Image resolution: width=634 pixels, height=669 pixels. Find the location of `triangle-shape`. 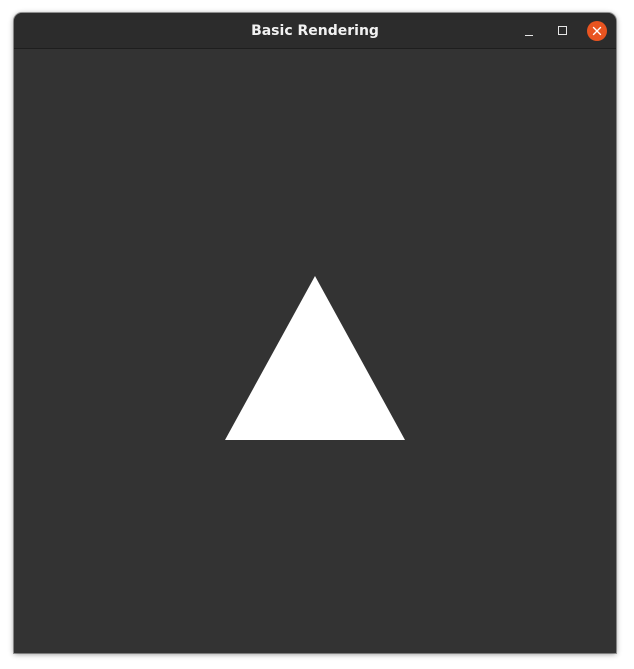

triangle-shape is located at coordinates (315, 358).